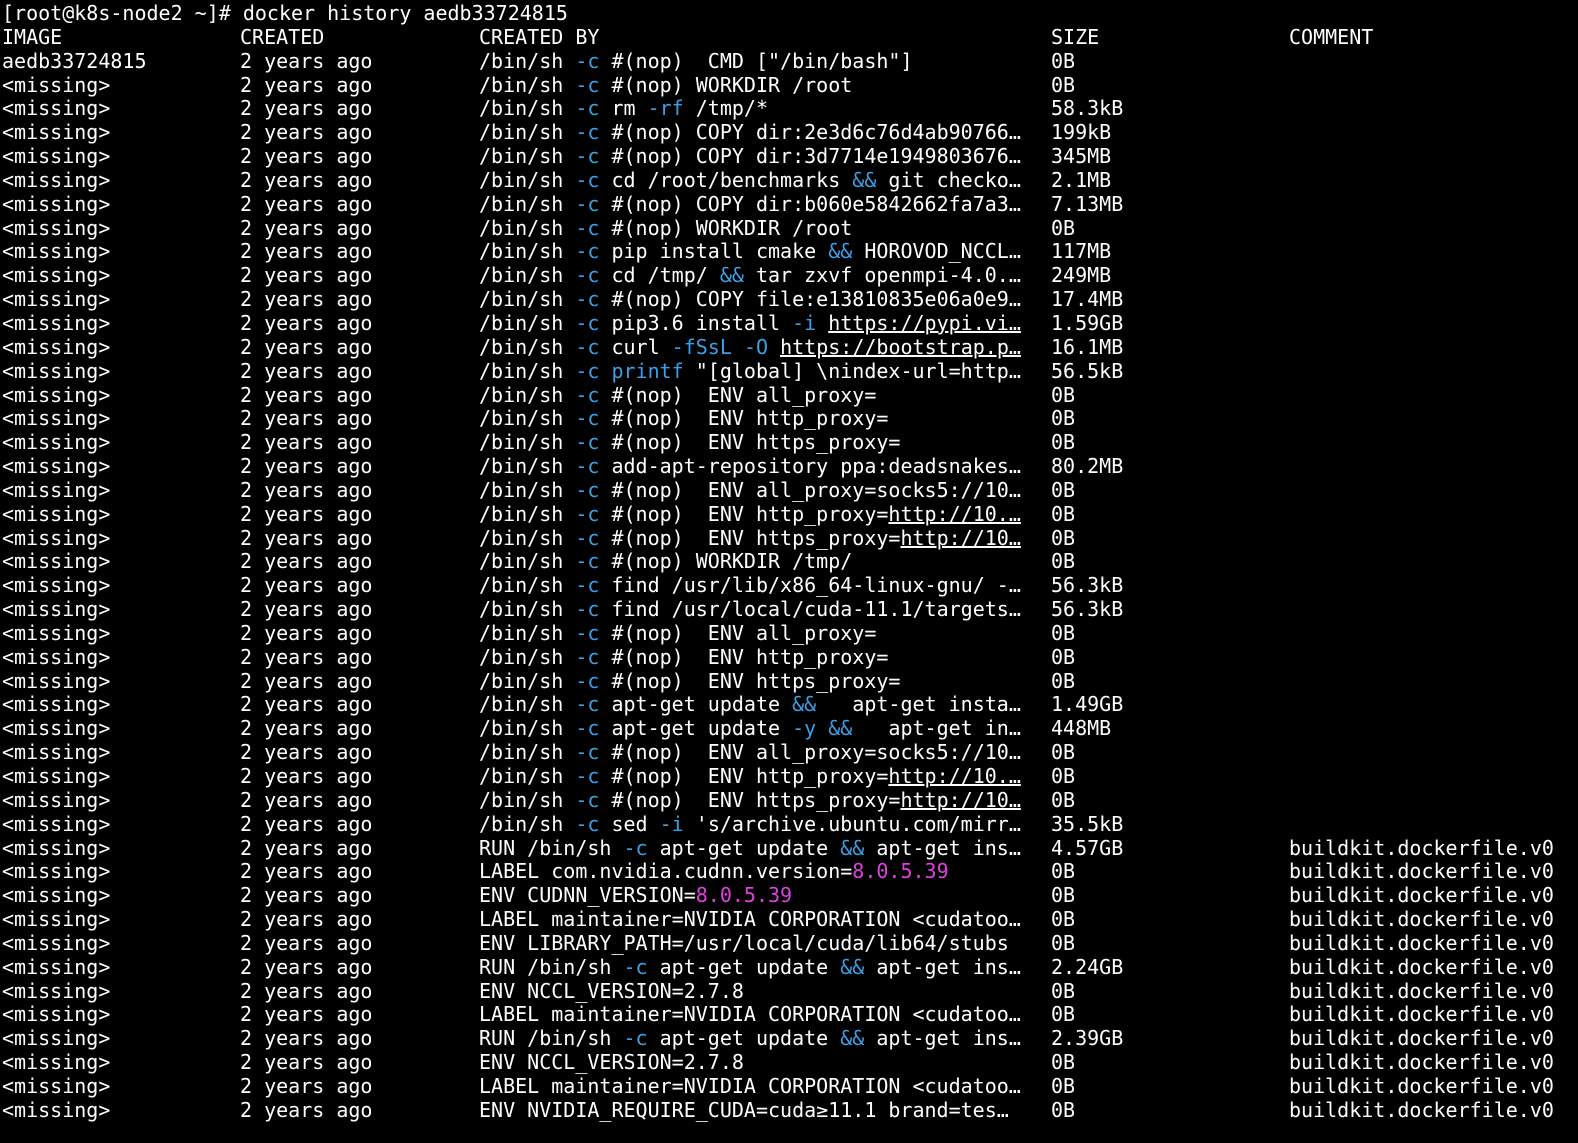 Image resolution: width=1578 pixels, height=1143 pixels. What do you see at coordinates (611, 990) in the screenshot?
I see `command-text: ENV NCCL_VERSION=2.7.8` at bounding box center [611, 990].